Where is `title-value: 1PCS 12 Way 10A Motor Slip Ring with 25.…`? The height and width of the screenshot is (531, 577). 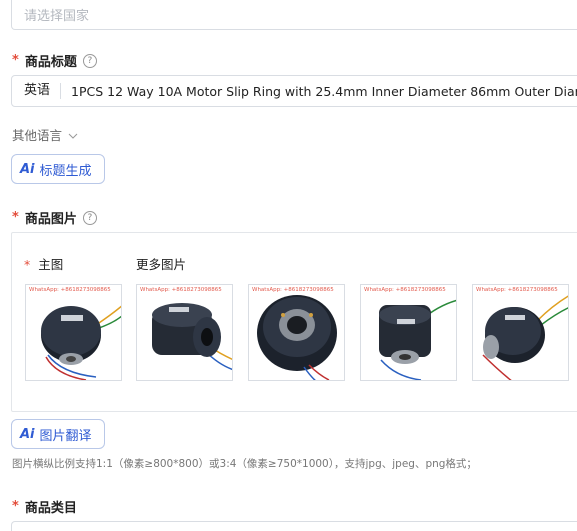 title-value: 1PCS 12 Way 10A Motor Slip Ring with 25.… is located at coordinates (319, 91).